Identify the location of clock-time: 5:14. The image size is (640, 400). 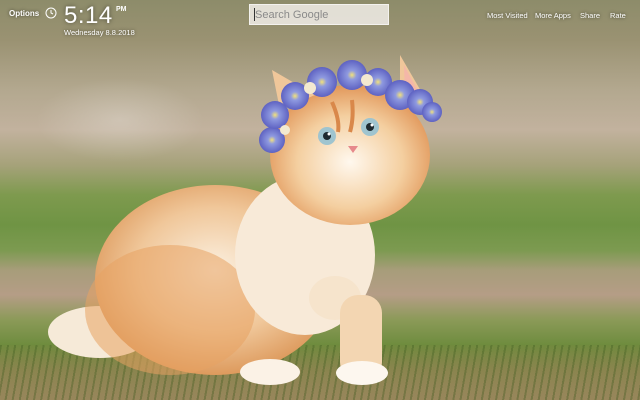
(88, 15).